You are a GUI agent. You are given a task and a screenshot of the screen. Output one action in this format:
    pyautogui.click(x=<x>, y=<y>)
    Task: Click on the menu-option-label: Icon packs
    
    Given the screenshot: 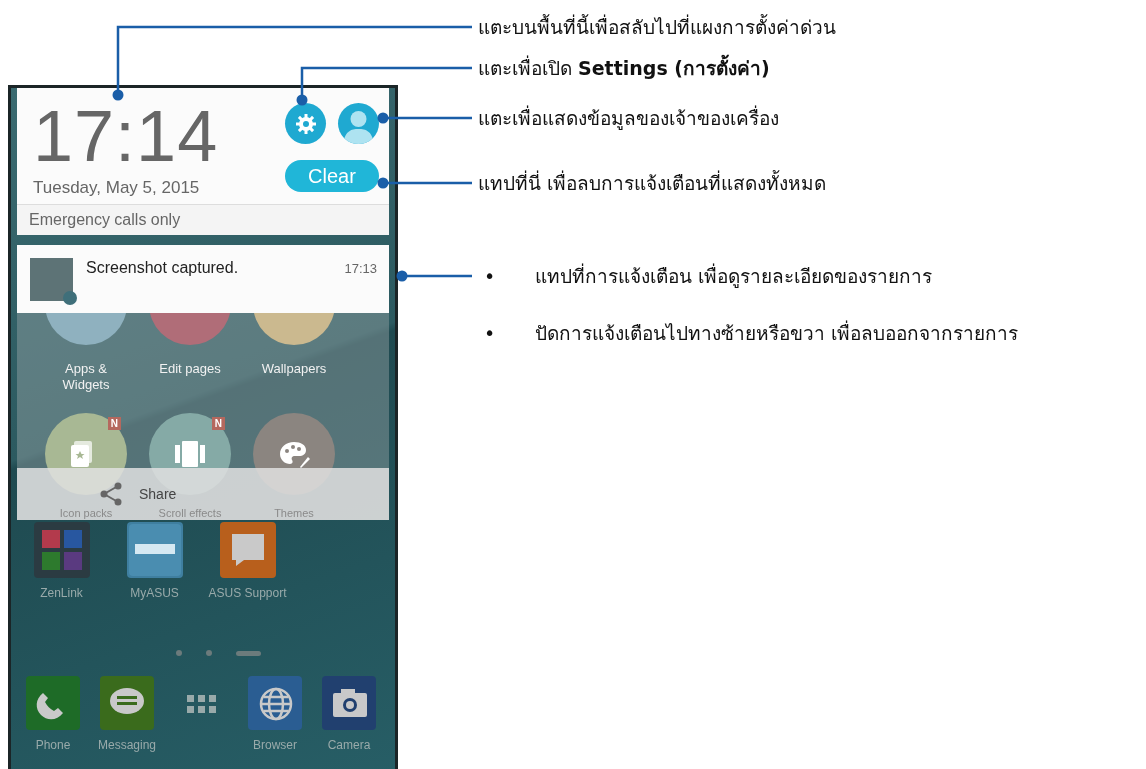 What is the action you would take?
    pyautogui.click(x=86, y=513)
    